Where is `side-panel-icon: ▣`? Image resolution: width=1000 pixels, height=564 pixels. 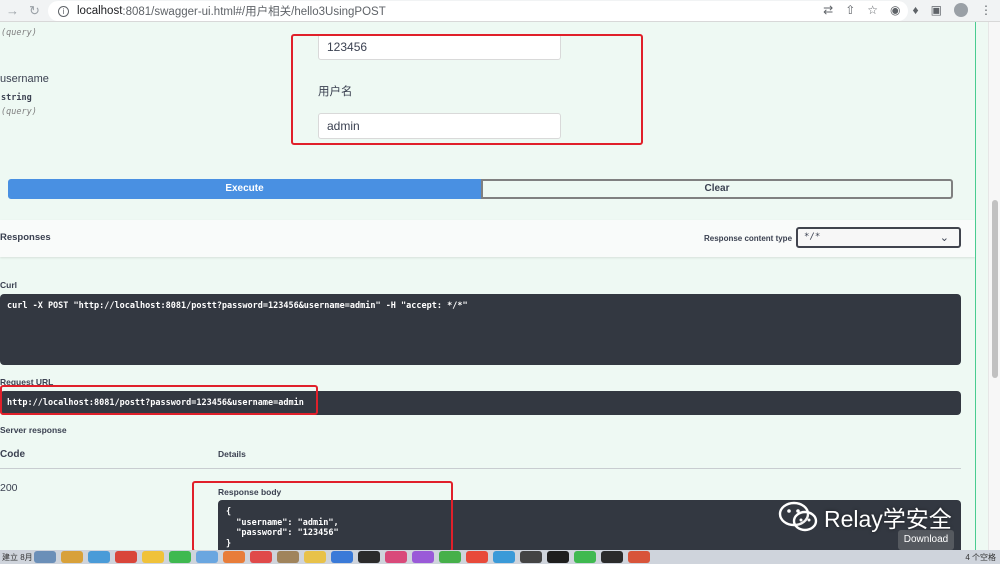
side-panel-icon: ▣ is located at coordinates (936, 10).